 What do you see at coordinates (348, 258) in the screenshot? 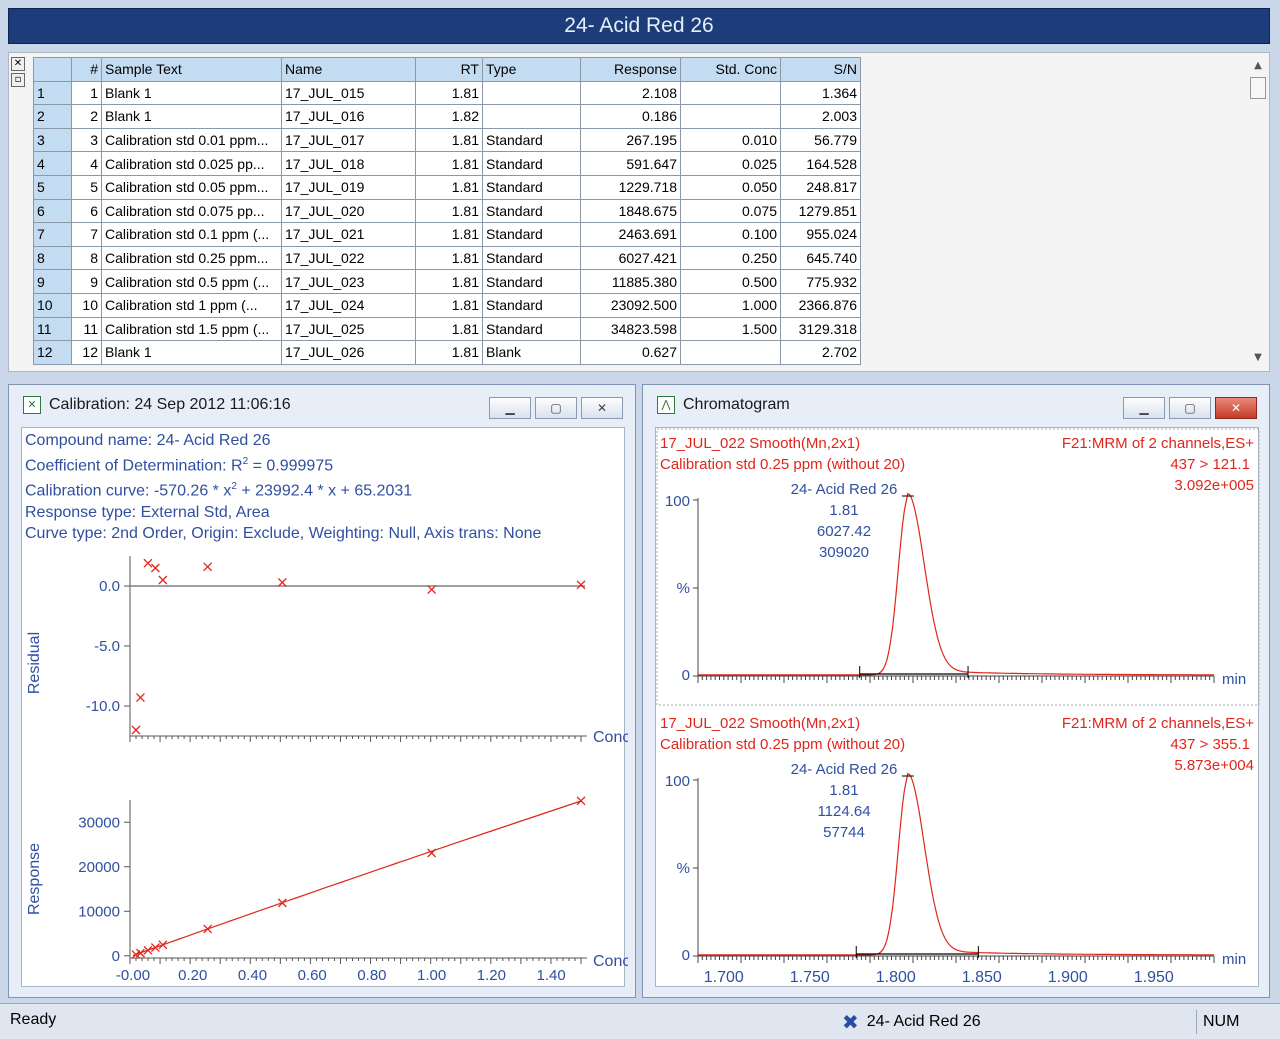
I see `table-cell: 17_JUL_022` at bounding box center [348, 258].